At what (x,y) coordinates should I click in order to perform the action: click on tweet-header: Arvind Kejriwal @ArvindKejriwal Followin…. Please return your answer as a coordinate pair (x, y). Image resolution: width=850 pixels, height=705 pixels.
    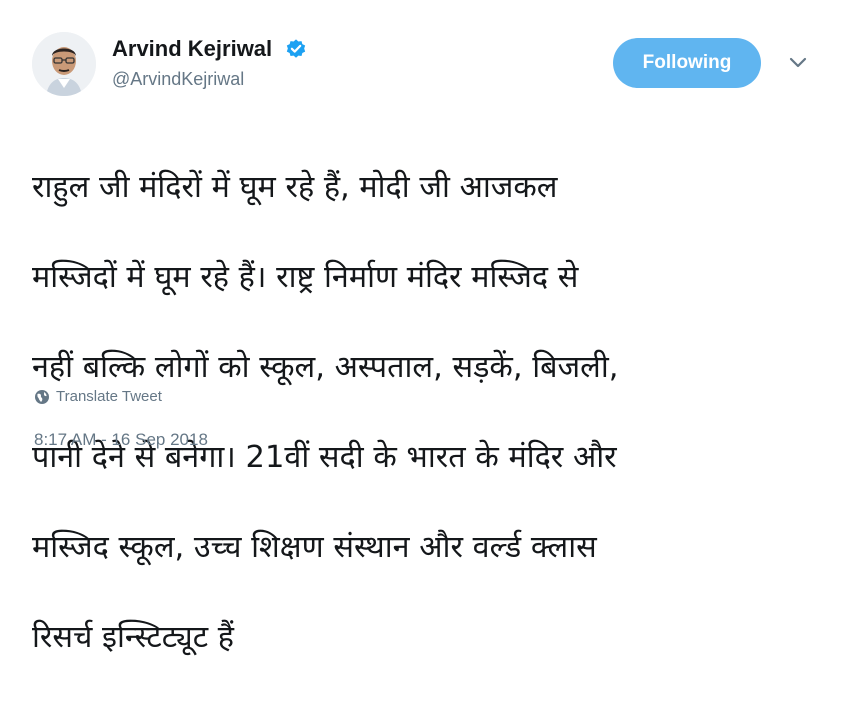
    Looking at the image, I should click on (425, 65).